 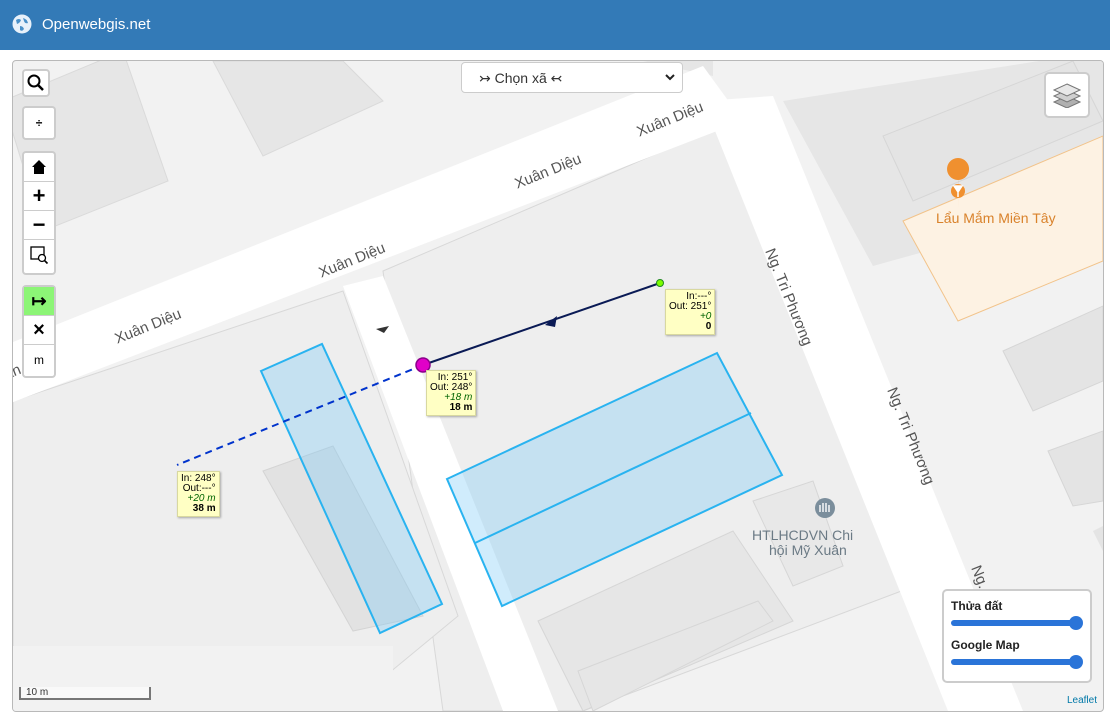 I want to click on opacity-label-parcels: Thửa đất, so click(x=977, y=606).